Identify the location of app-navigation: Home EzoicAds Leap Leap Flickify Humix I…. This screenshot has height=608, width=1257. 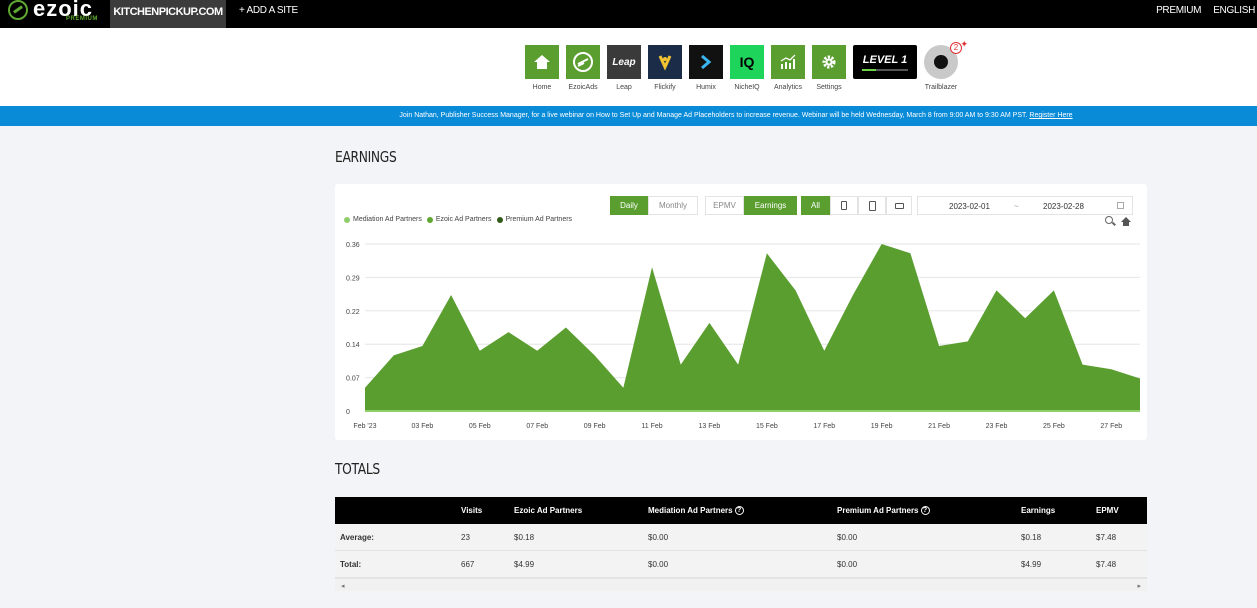
(628, 67).